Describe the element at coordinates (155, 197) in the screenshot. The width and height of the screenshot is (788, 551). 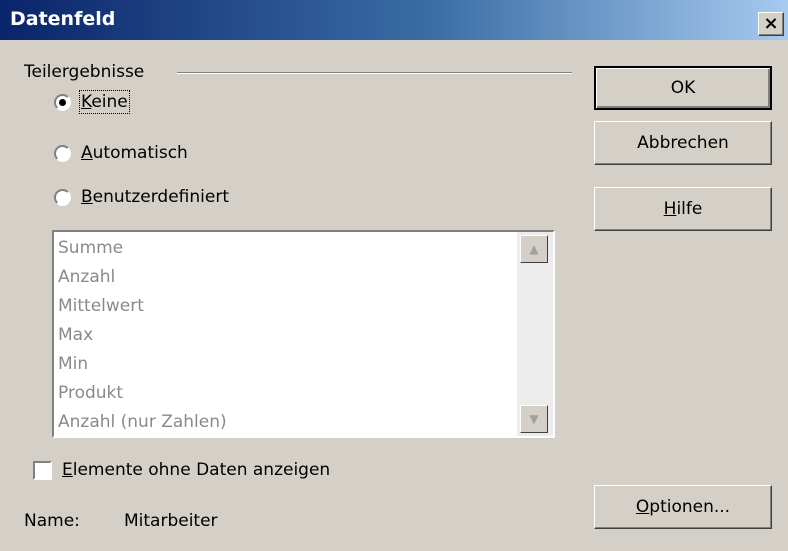
I see `radio-benutzerdefiniert-label: Benutzerdefiniert` at that location.